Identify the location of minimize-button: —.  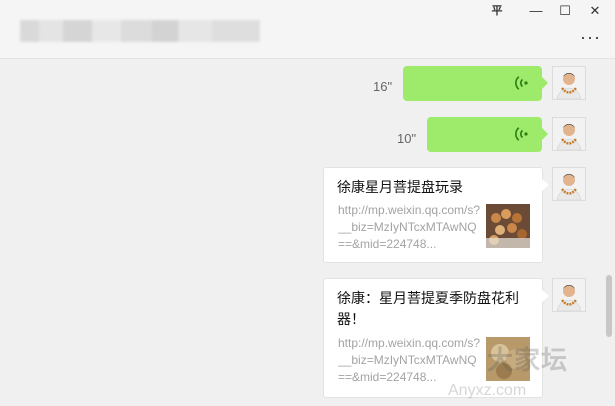
(536, 11).